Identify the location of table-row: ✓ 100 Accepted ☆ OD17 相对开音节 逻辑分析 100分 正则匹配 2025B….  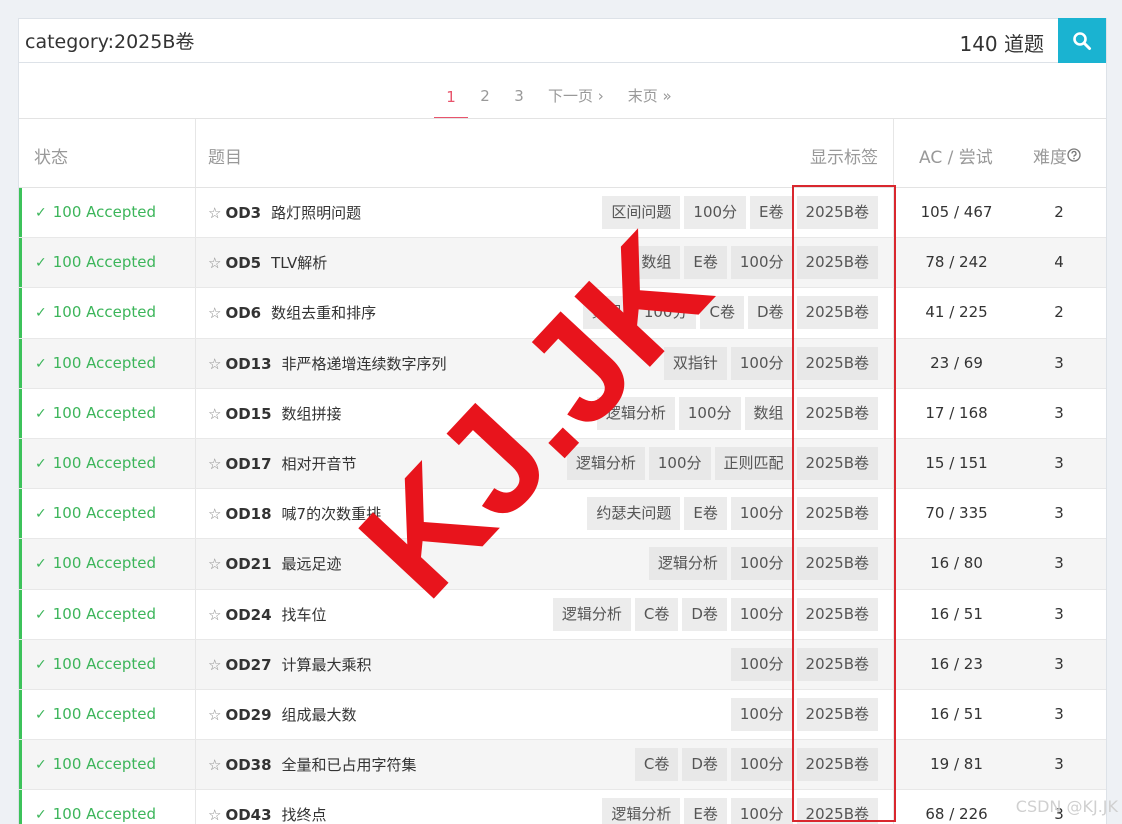
(562, 464).